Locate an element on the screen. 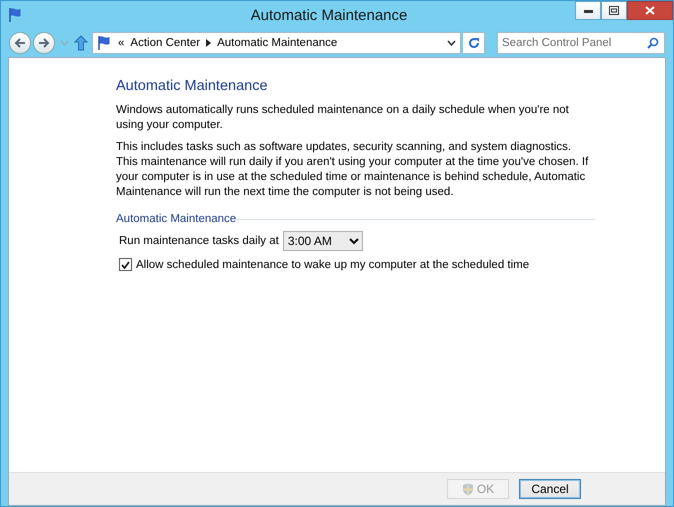  checkbox is located at coordinates (125, 264).